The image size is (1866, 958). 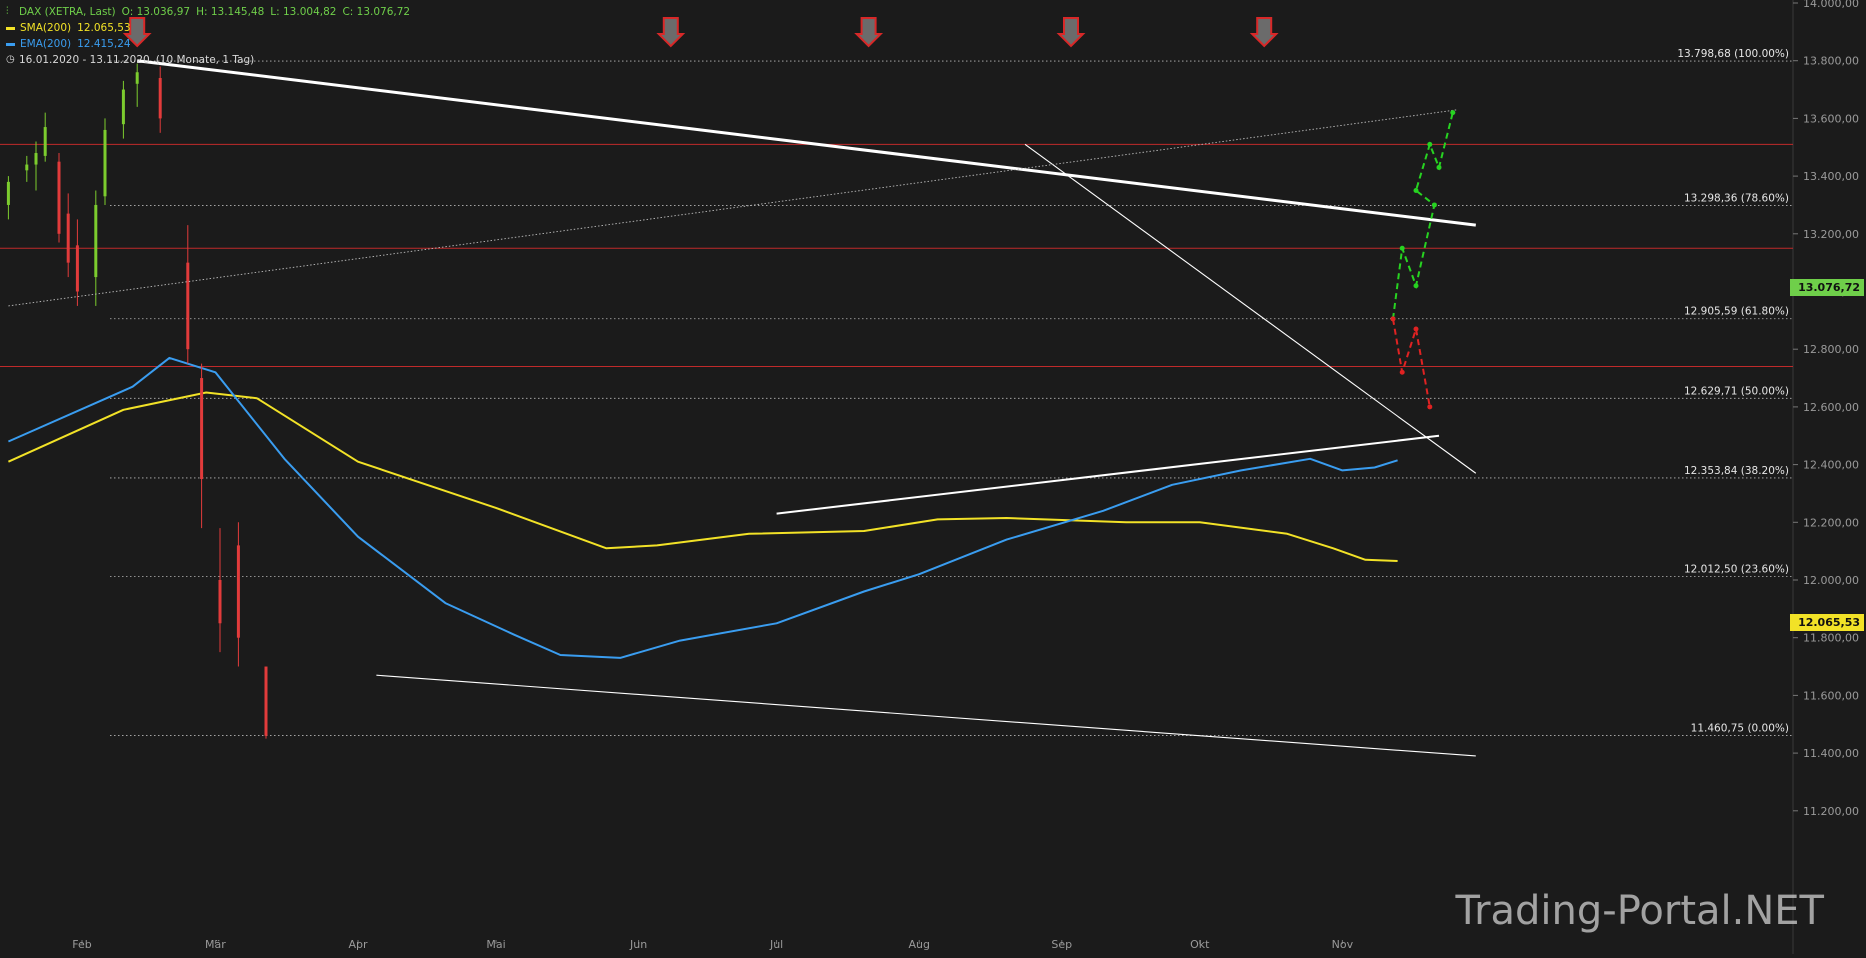 What do you see at coordinates (495, 944) in the screenshot?
I see `x-tick-label: Mai` at bounding box center [495, 944].